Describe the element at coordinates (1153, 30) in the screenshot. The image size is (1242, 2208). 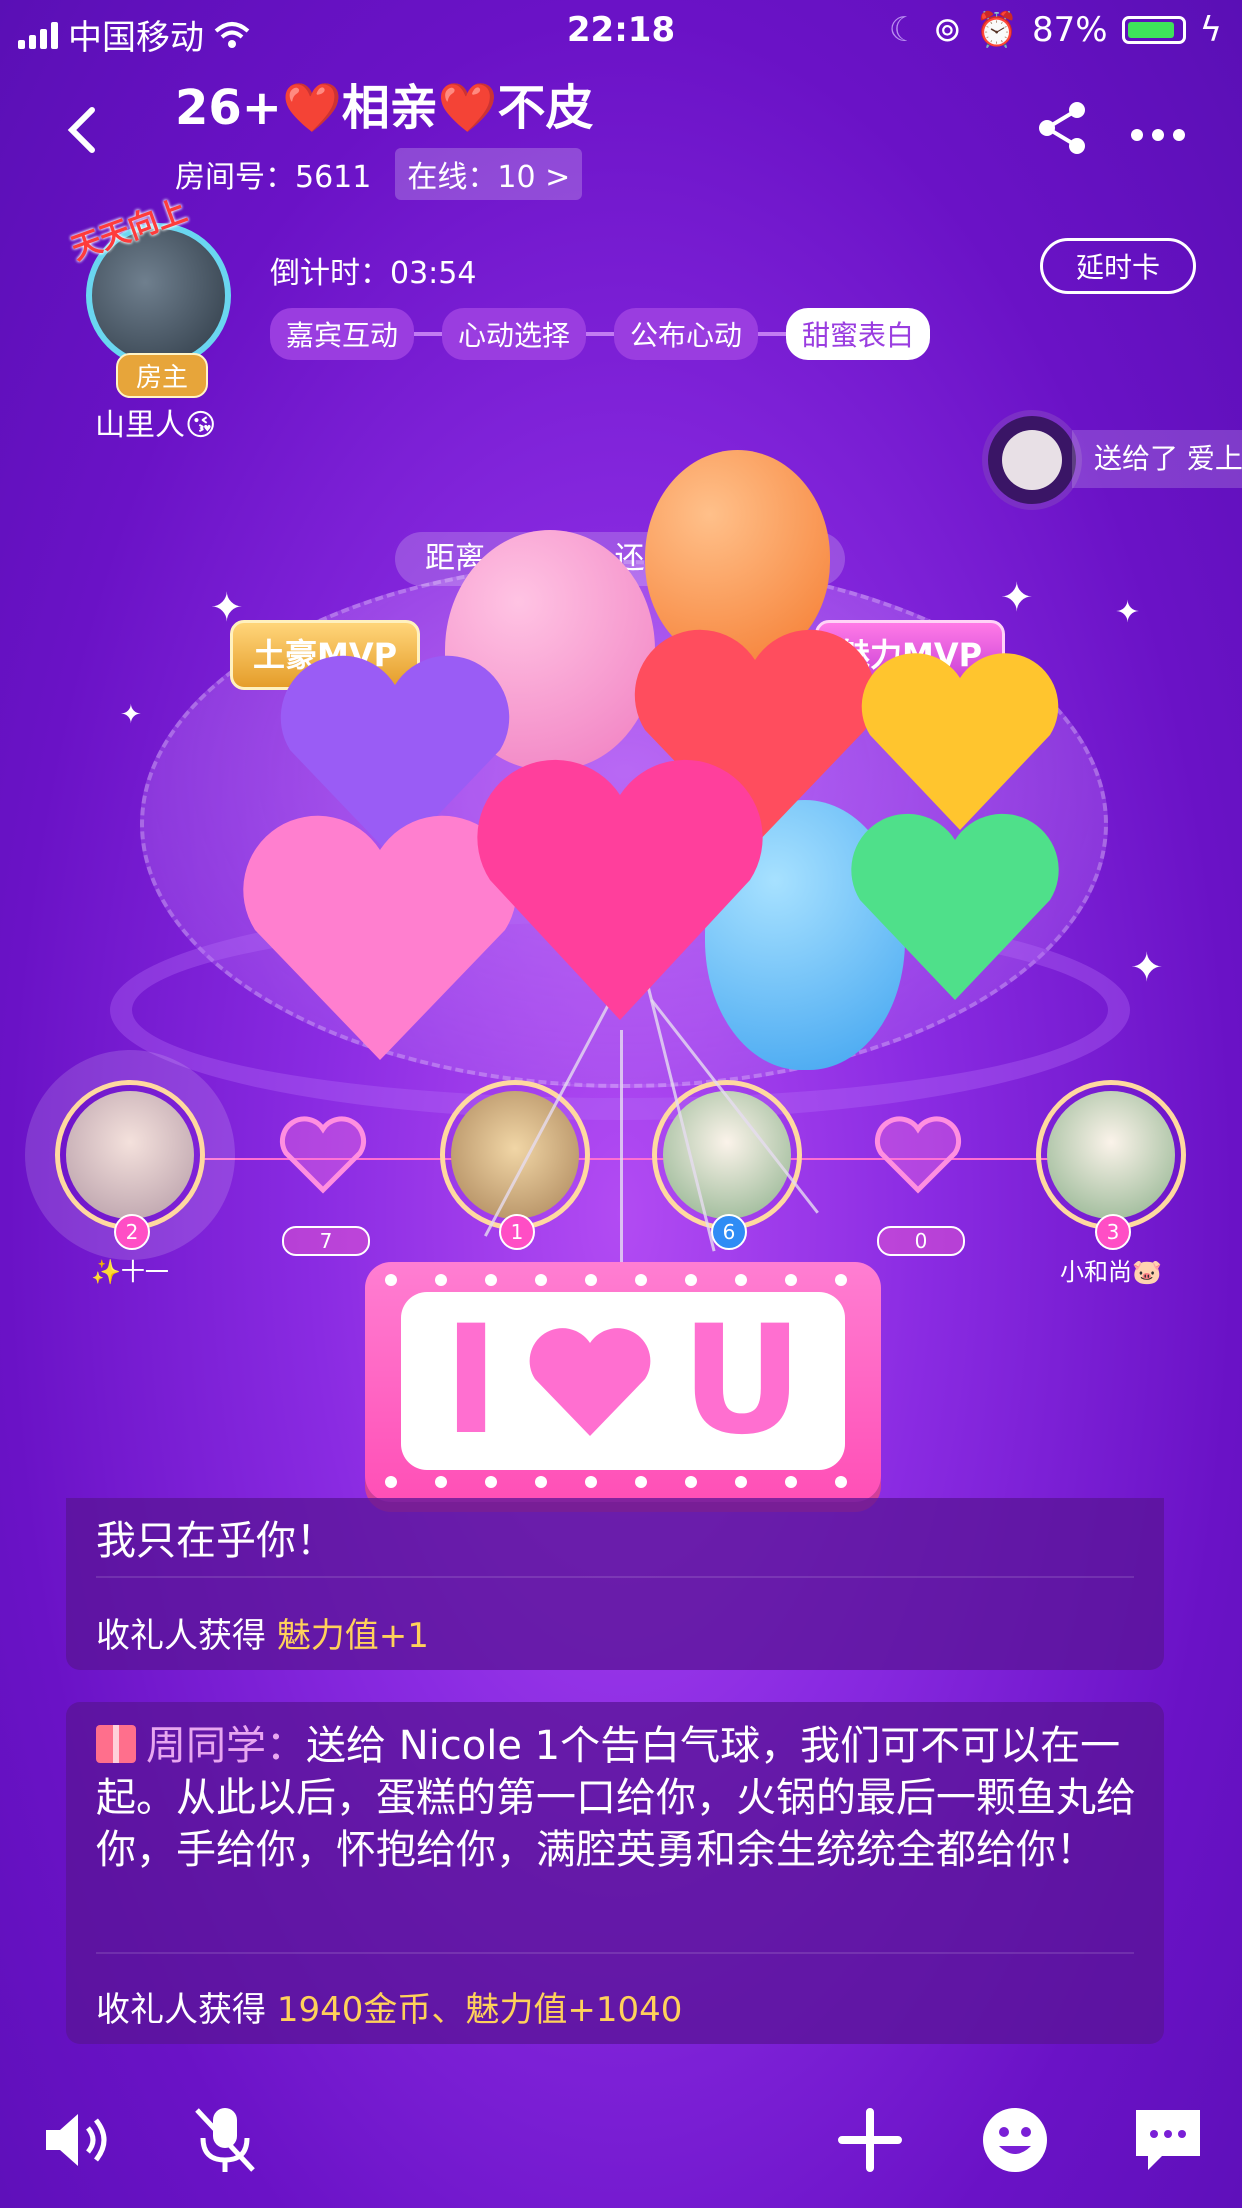
I see `battery-icon` at that location.